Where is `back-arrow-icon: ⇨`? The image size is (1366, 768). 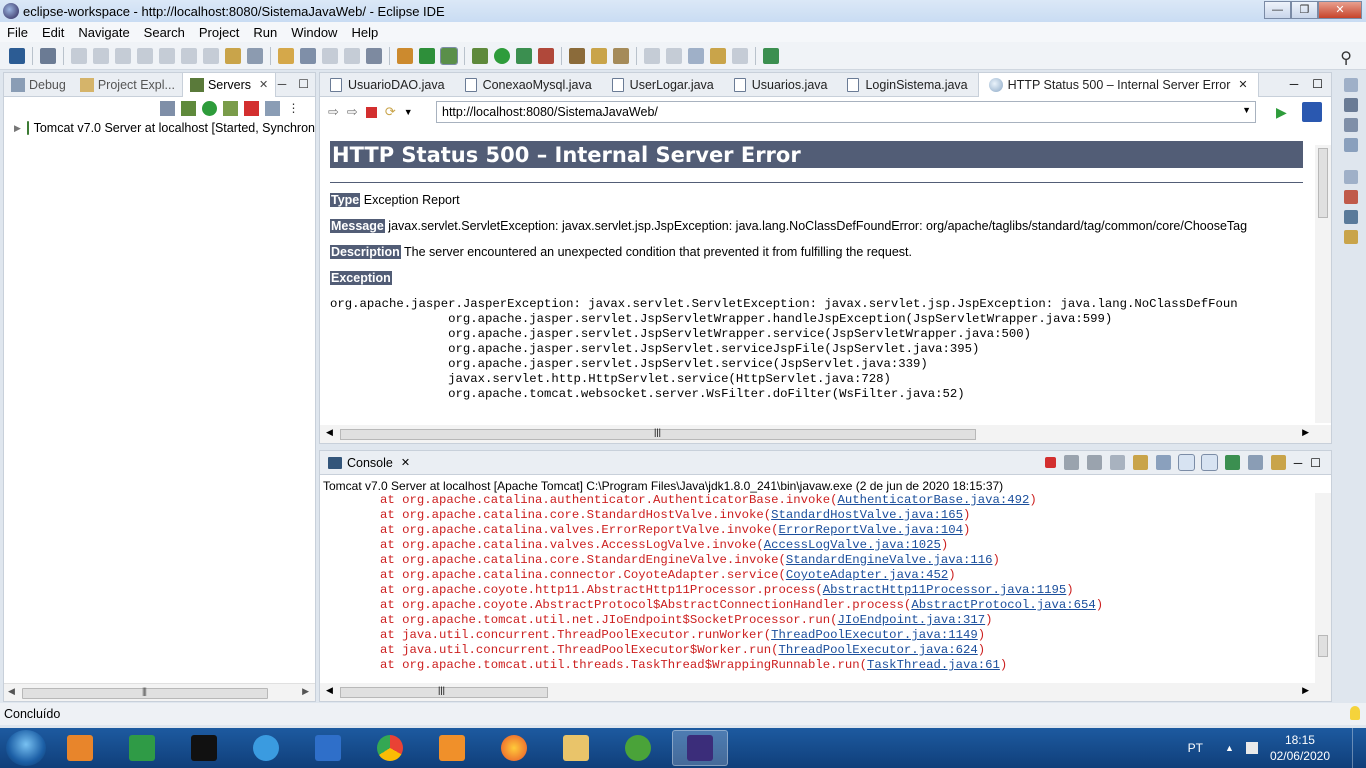 back-arrow-icon: ⇨ is located at coordinates (333, 112).